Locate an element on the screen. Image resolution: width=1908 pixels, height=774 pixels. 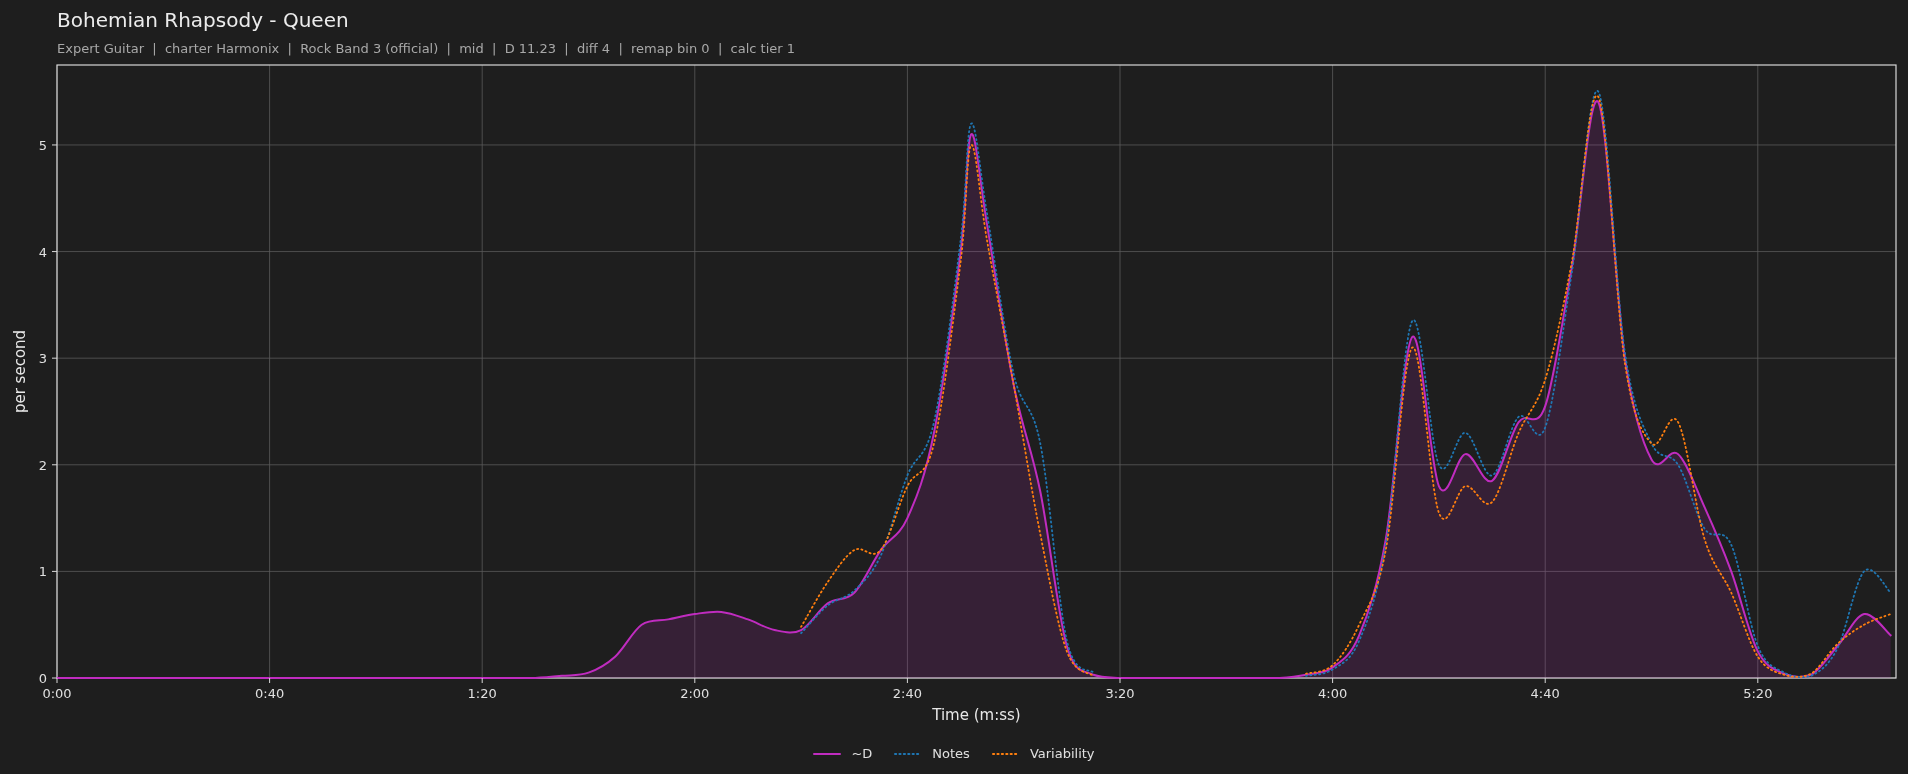
y-tick-label: 3 is located at coordinates (42, 359).